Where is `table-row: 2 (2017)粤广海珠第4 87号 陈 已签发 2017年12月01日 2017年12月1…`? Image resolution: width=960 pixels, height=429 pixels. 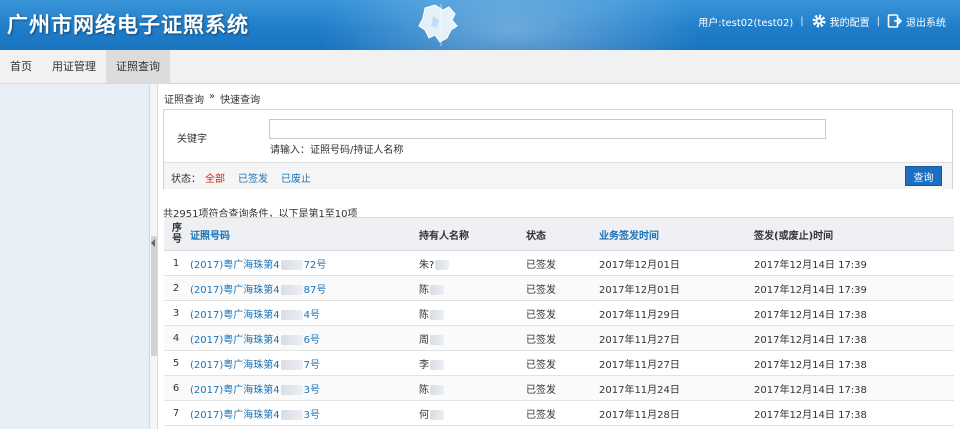
table-row: 2 (2017)粤广海珠第4 87号 陈 已签发 2017年12月01日 2017年12月1… is located at coordinates (559, 288).